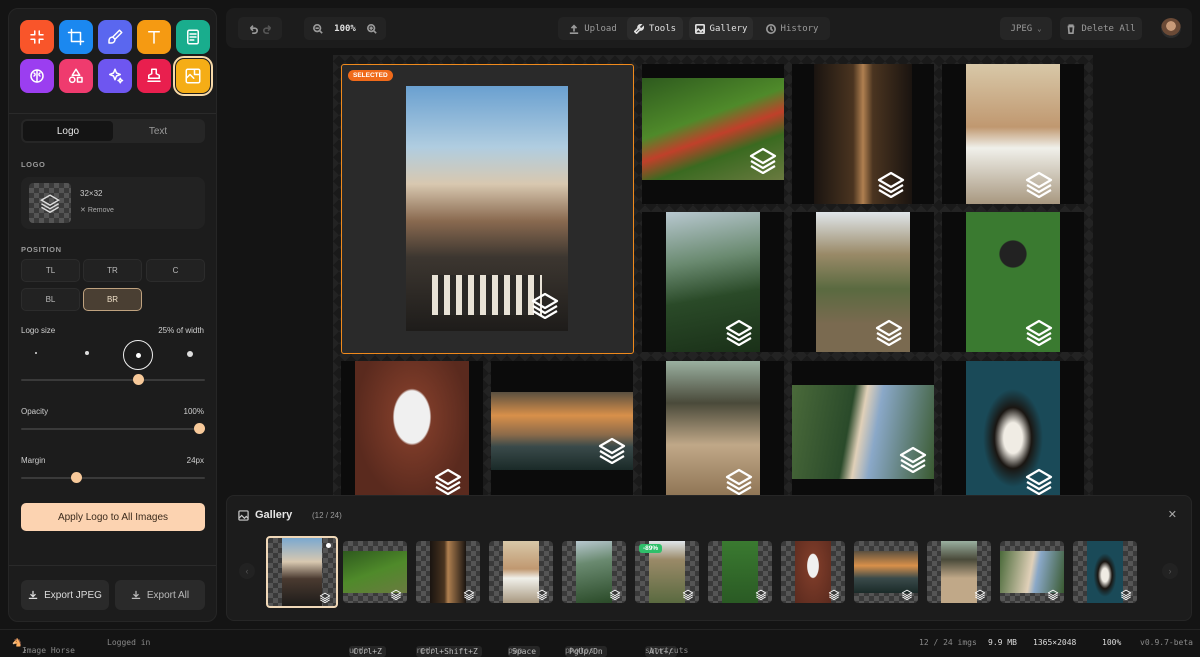 The height and width of the screenshot is (657, 1200). Describe the element at coordinates (115, 37) in the screenshot. I see `tool-button-brush` at that location.